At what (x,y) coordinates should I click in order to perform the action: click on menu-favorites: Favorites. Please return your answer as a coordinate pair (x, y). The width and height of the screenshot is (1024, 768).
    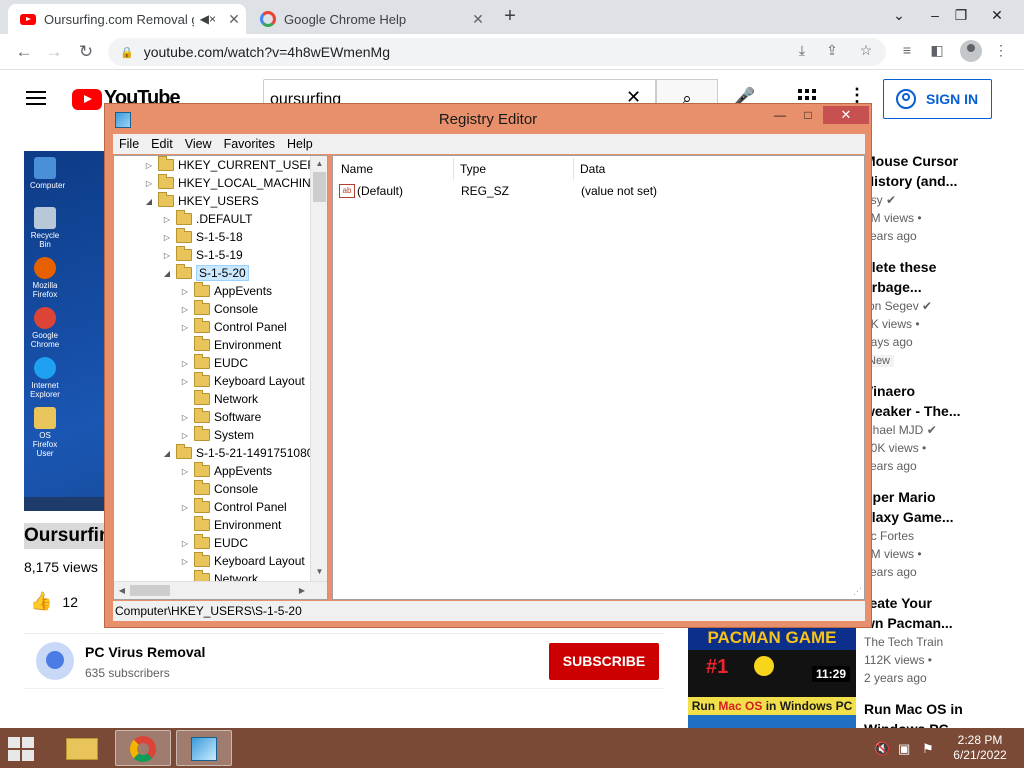
    Looking at the image, I should click on (249, 144).